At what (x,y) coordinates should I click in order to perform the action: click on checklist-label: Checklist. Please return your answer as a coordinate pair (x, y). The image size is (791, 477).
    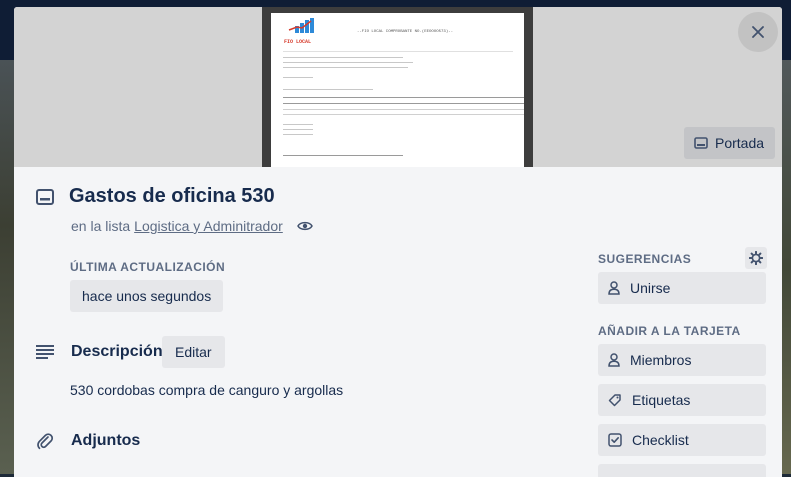
    Looking at the image, I should click on (660, 440).